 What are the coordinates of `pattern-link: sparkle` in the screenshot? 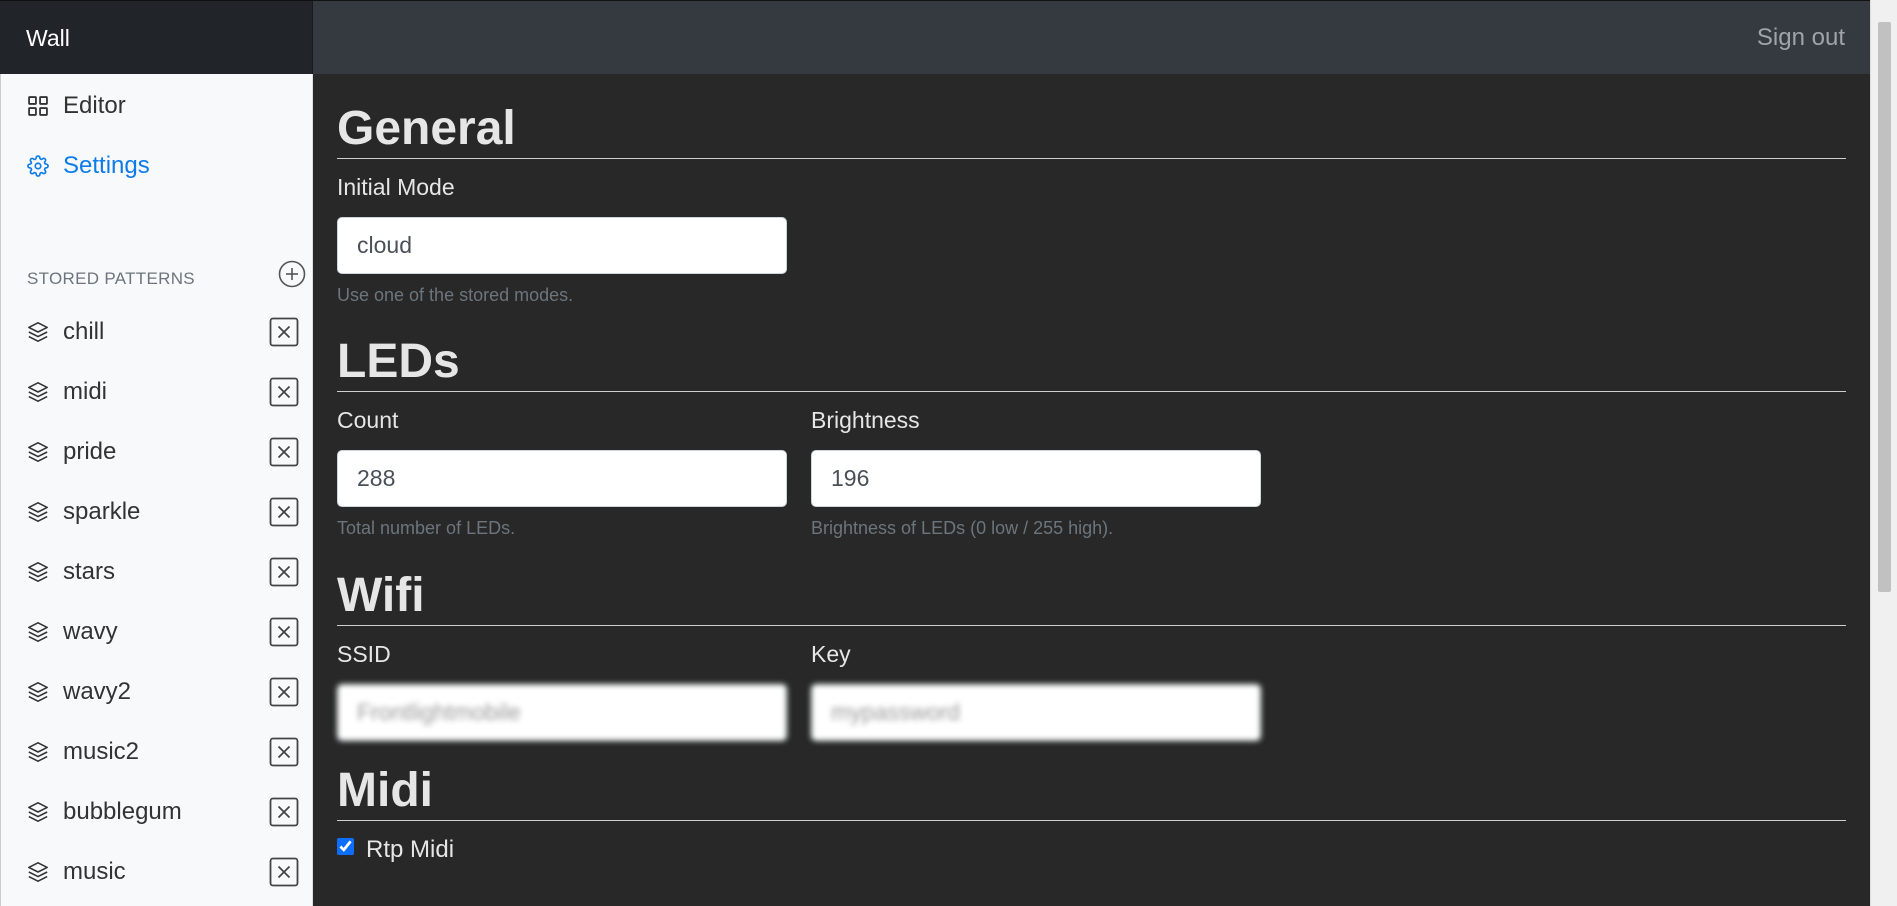 It's located at (83, 512).